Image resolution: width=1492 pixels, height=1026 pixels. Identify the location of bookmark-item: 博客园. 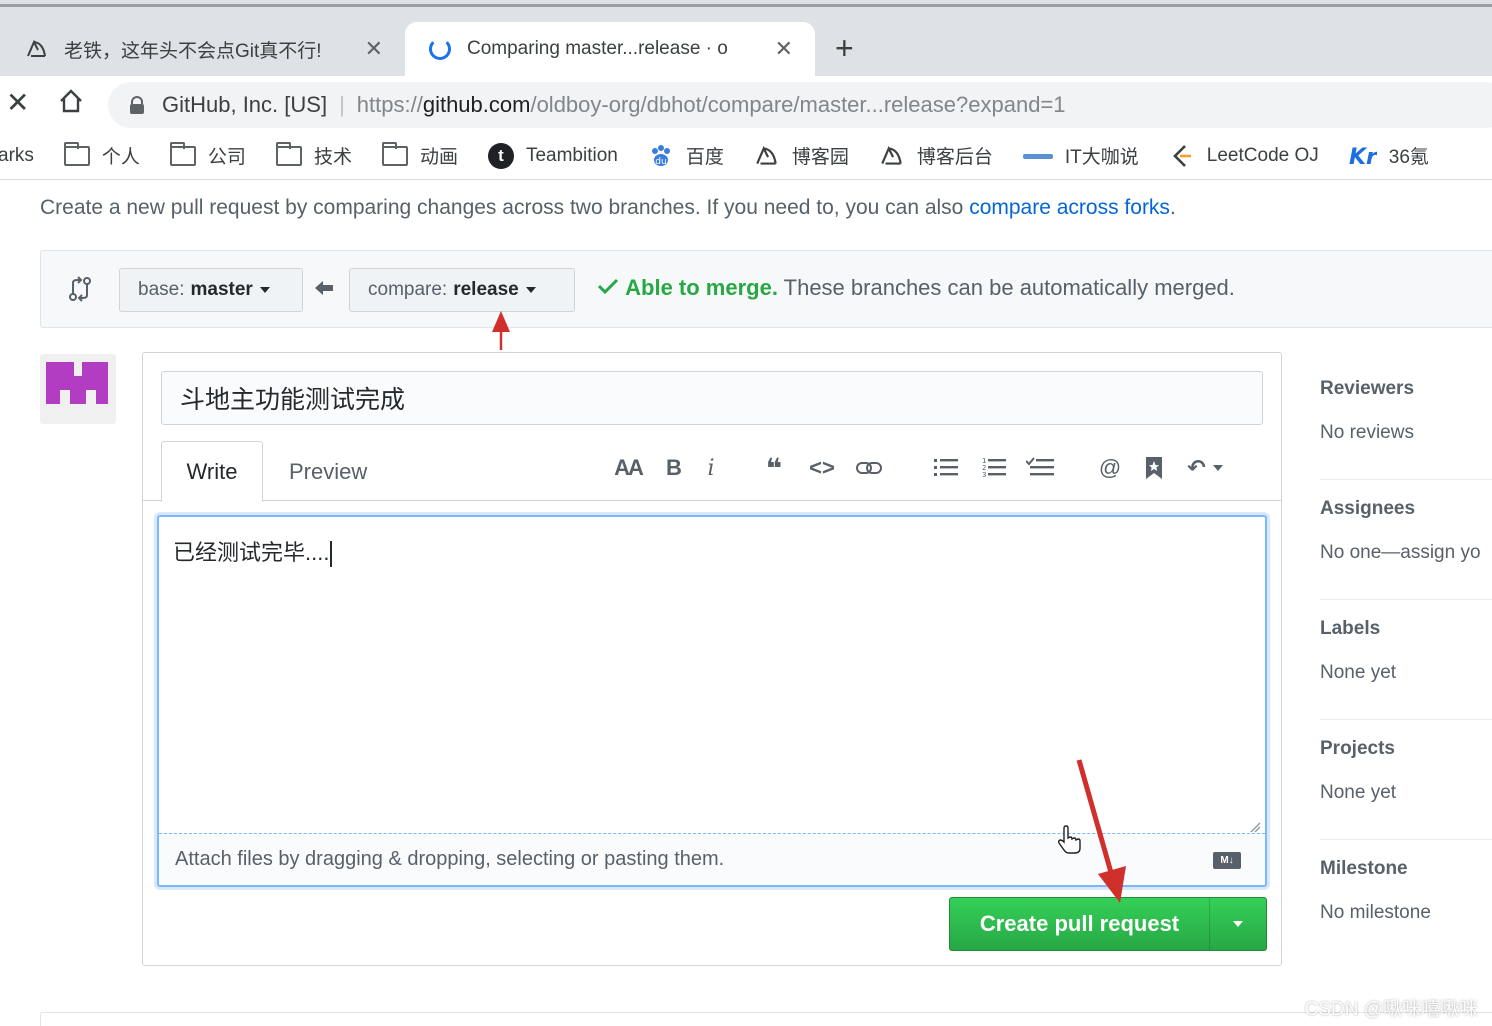
(801, 155).